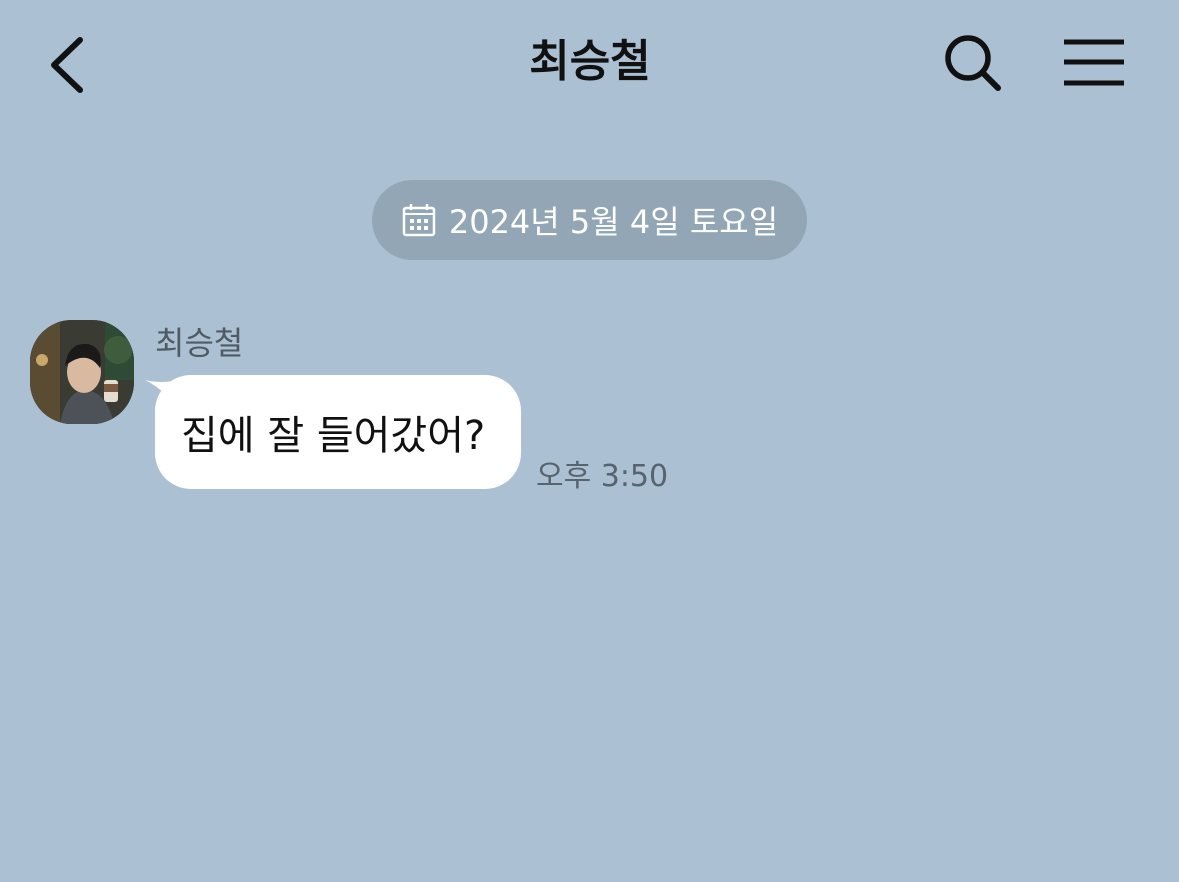  What do you see at coordinates (613, 222) in the screenshot?
I see `date-divider-label: 2024년 5월 4일 토요일` at bounding box center [613, 222].